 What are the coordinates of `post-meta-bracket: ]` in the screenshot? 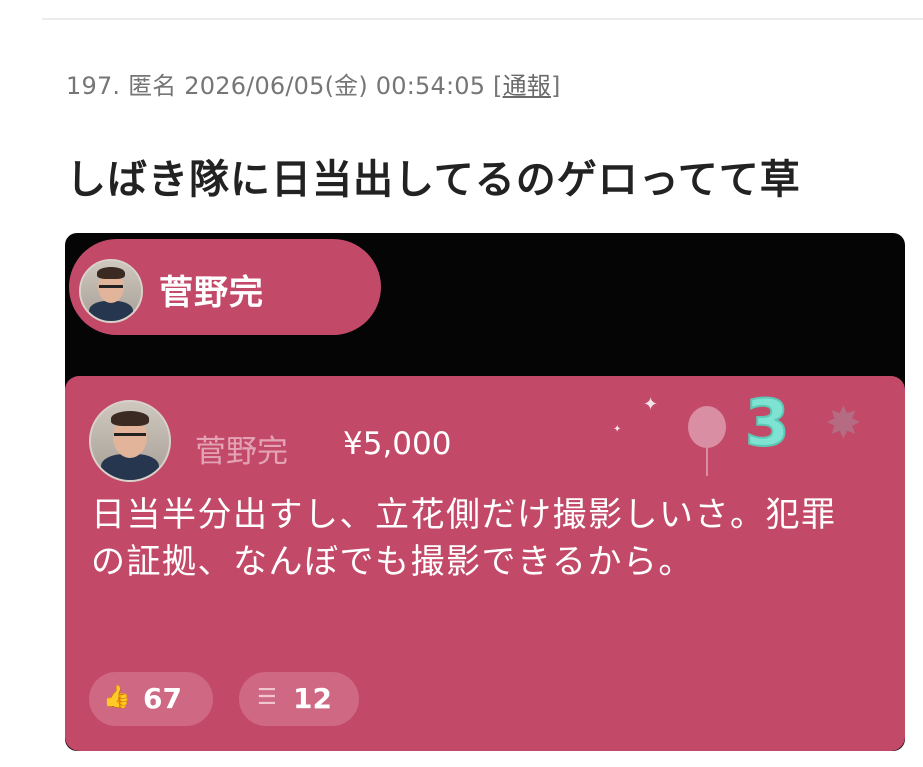 It's located at (555, 86).